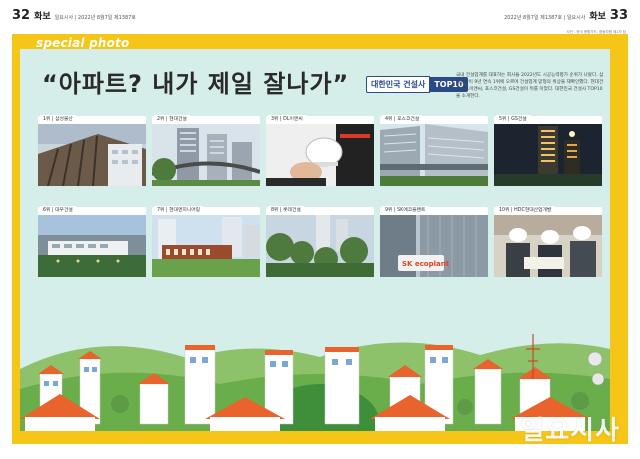 The height and width of the screenshot is (459, 640). I want to click on company-card-2: 2위 | 현대건설, so click(206, 150).